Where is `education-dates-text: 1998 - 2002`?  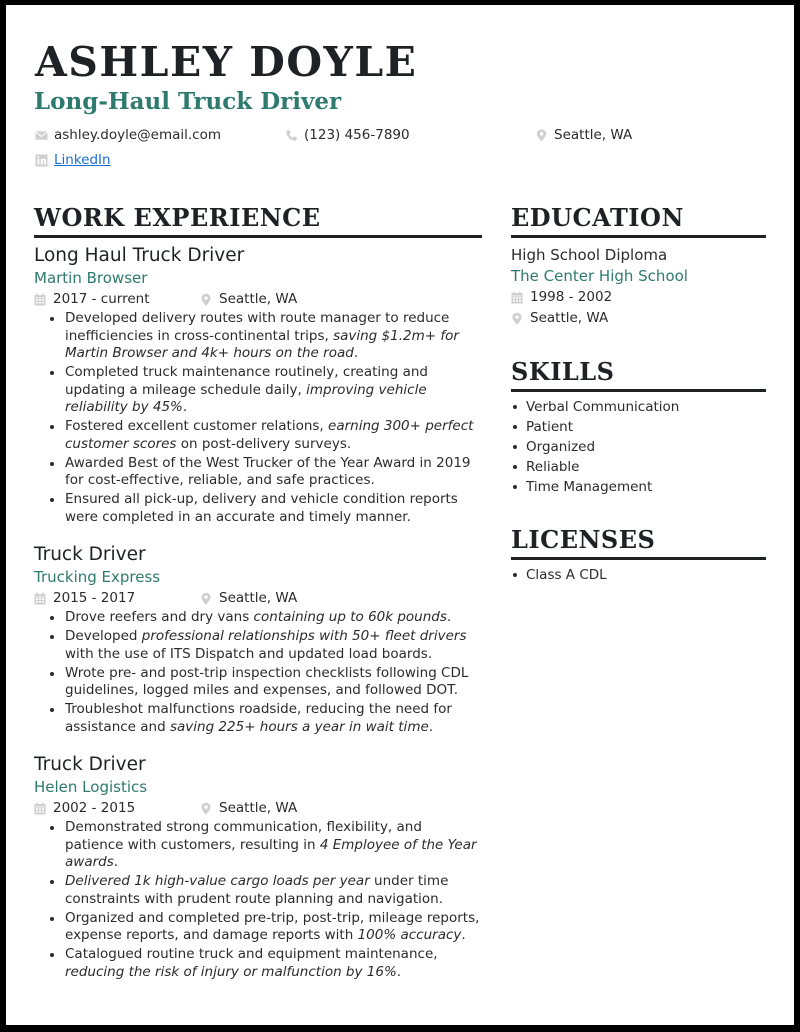 education-dates-text: 1998 - 2002 is located at coordinates (571, 297).